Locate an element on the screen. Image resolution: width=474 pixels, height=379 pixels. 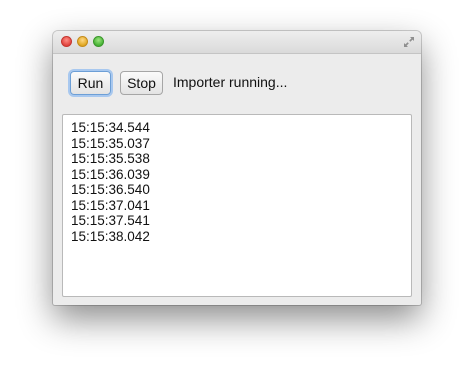
log-line: 15:15:35.037 is located at coordinates (110, 143).